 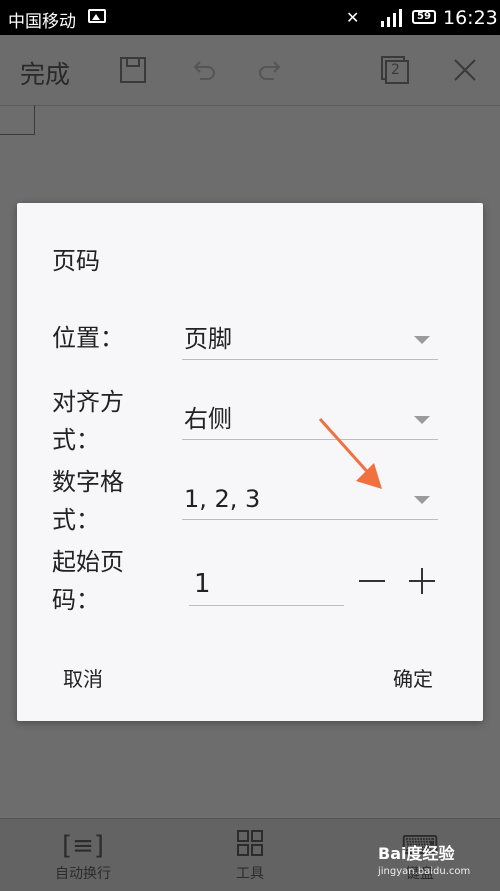 I want to click on number-format-select: 1, 2, 3, so click(x=310, y=499).